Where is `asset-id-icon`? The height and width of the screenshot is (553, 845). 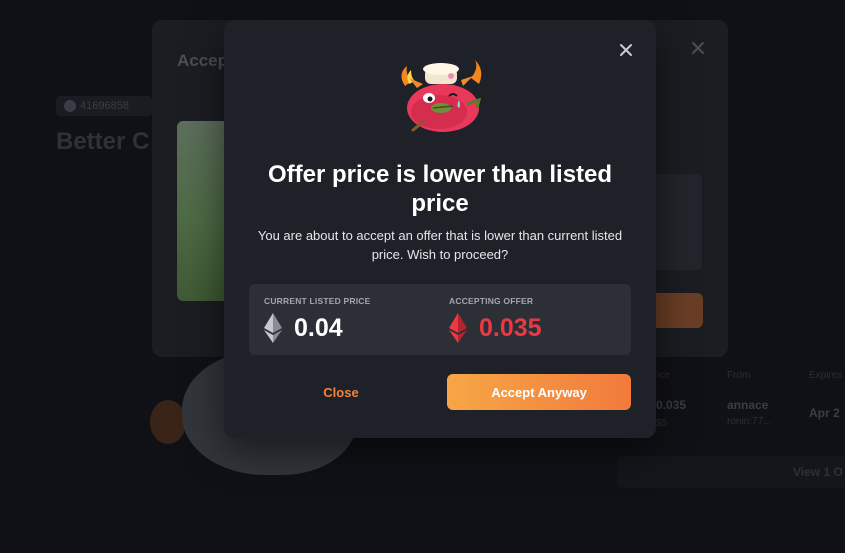
asset-id-icon is located at coordinates (70, 106).